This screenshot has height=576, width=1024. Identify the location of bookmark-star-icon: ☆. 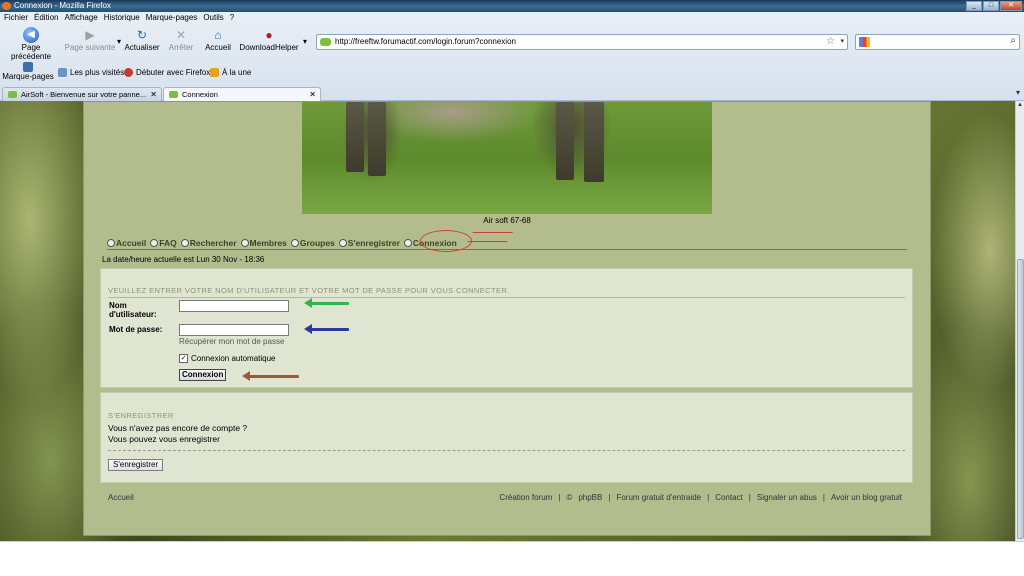
(830, 42).